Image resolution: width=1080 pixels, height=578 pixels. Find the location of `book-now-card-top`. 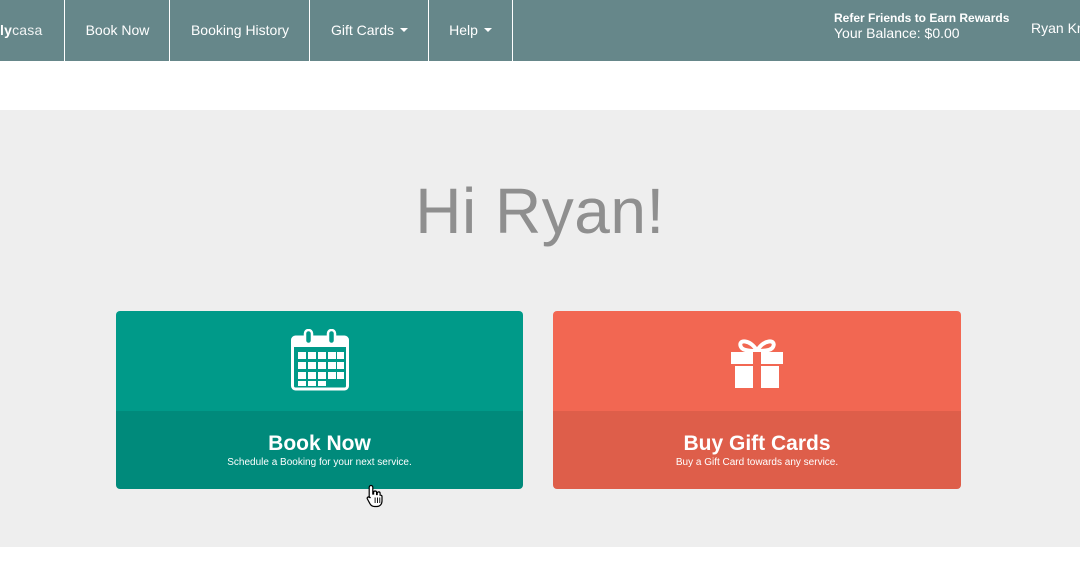

book-now-card-top is located at coordinates (319, 361).